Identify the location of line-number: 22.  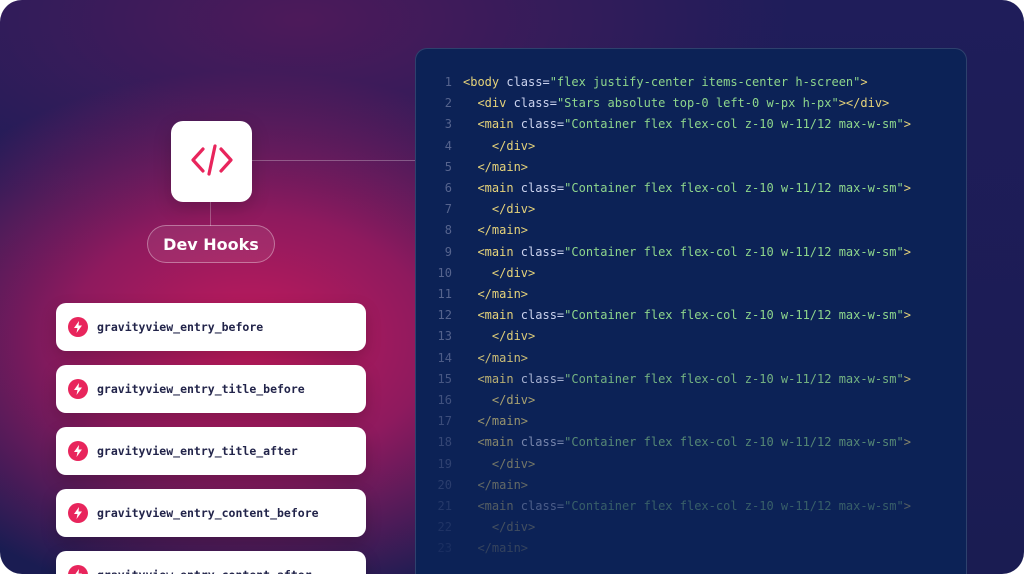
(444, 527).